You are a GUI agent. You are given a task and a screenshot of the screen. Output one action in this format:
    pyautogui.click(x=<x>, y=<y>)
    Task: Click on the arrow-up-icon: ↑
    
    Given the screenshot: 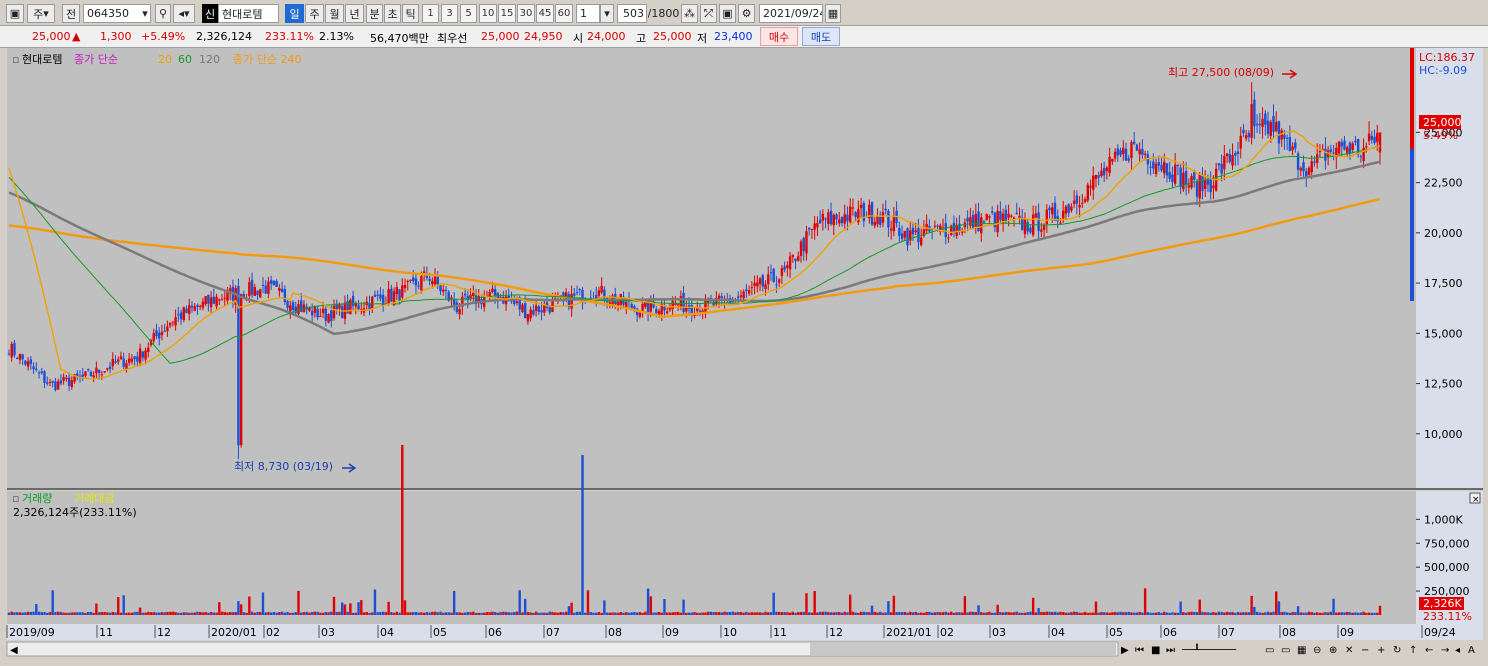 What is the action you would take?
    pyautogui.click(x=1413, y=650)
    